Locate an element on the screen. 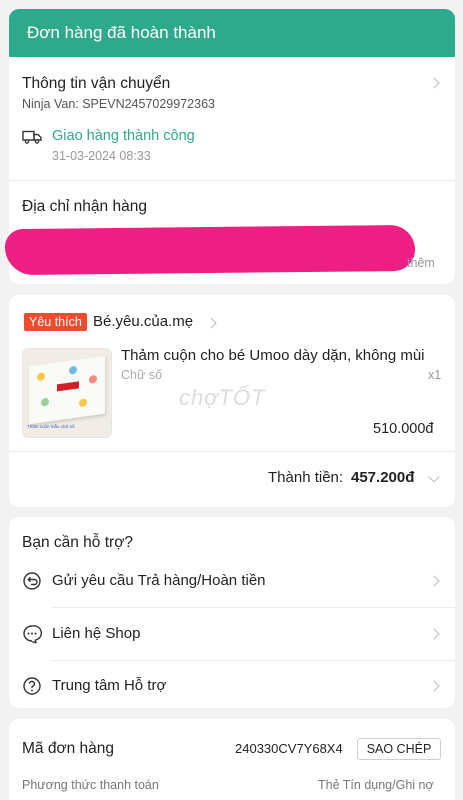  product-variant: Chữ số is located at coordinates (142, 375).